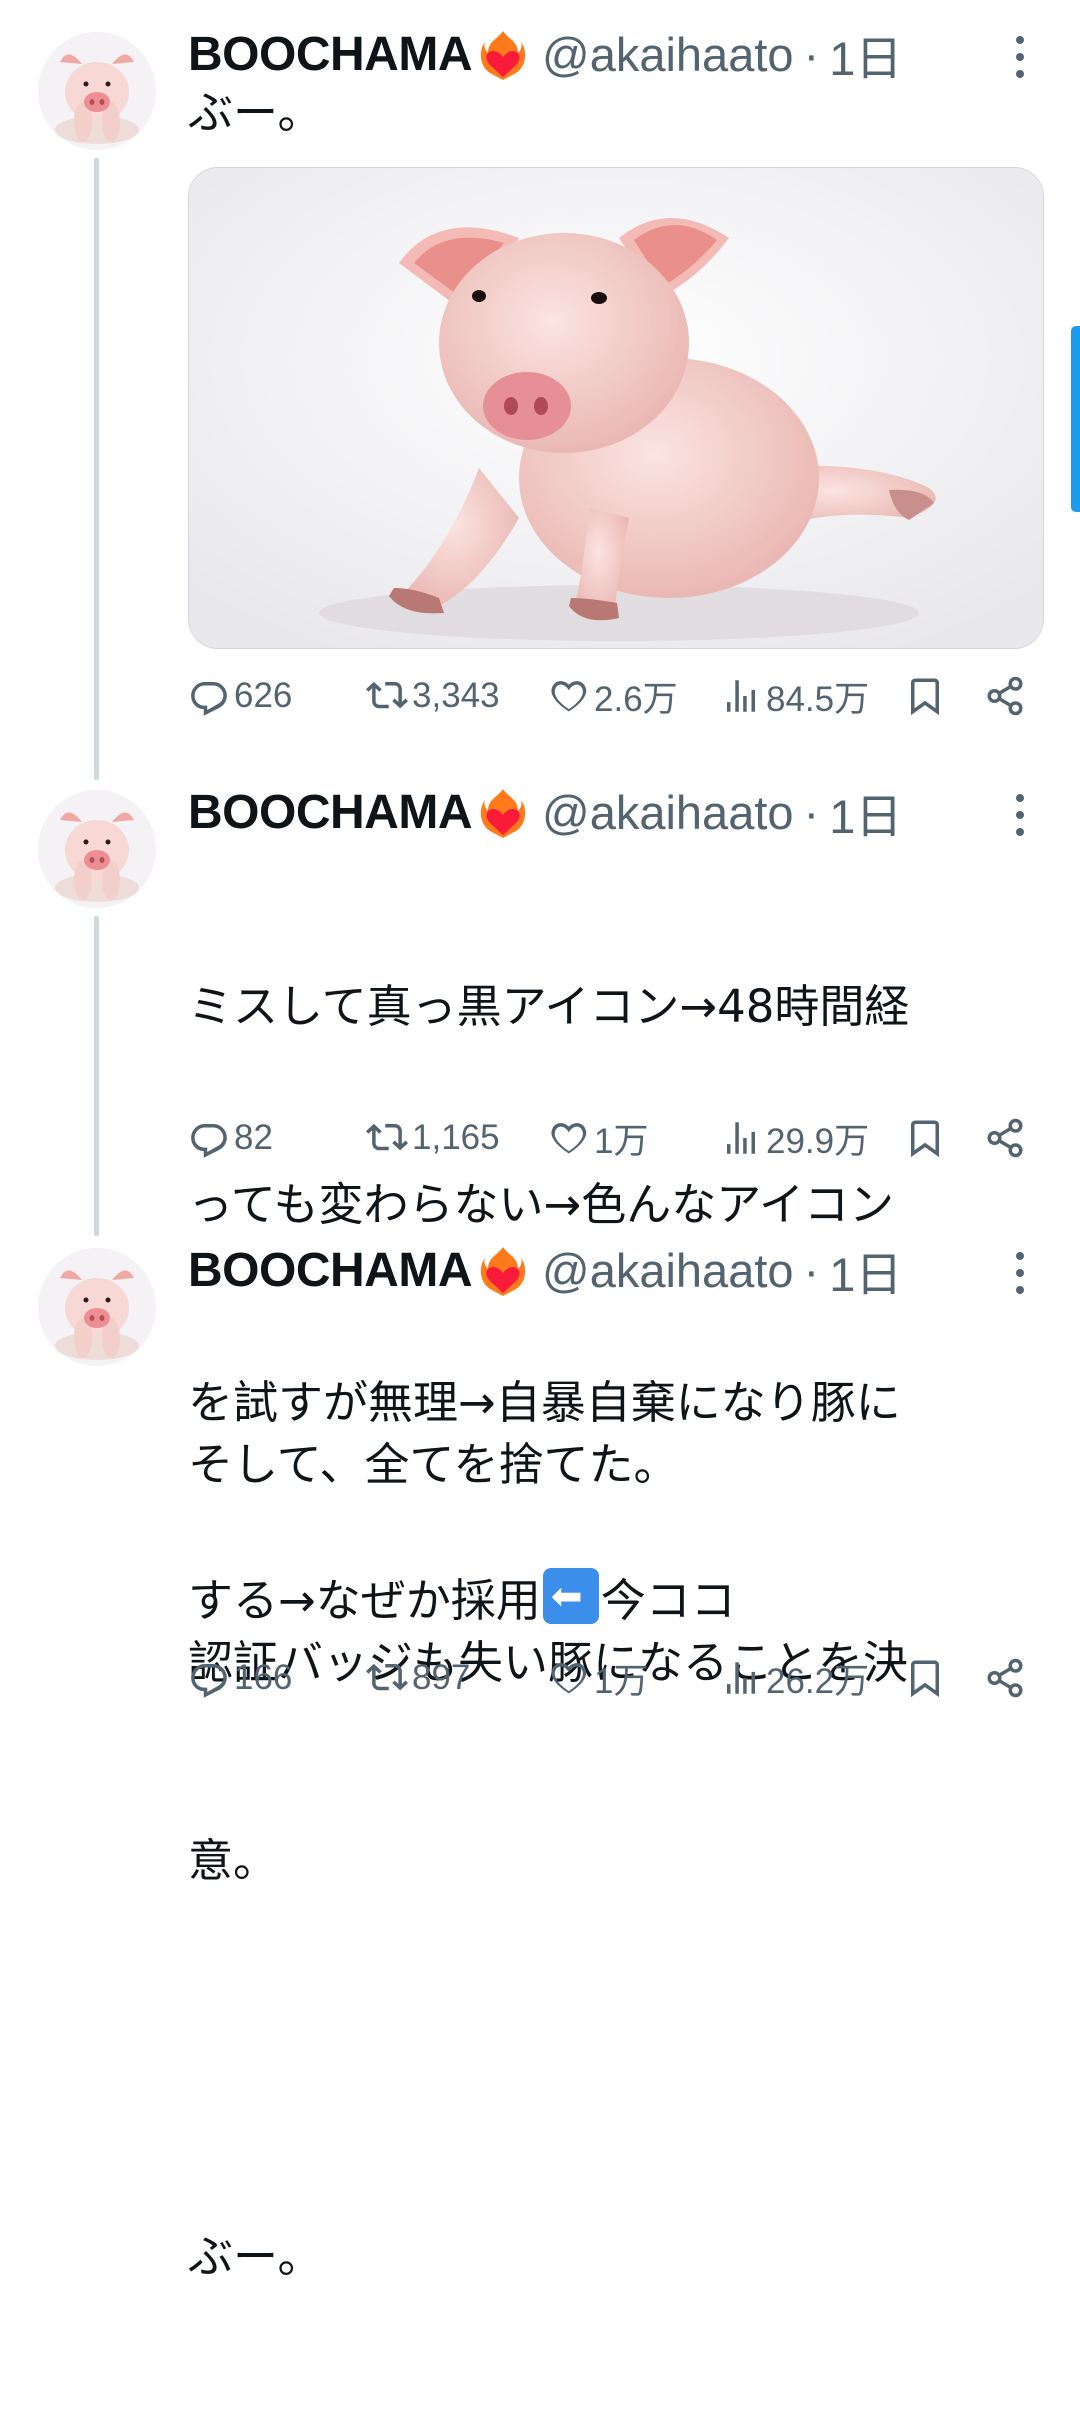  I want to click on tweet-text-line: ぶー。, so click(255, 2256).